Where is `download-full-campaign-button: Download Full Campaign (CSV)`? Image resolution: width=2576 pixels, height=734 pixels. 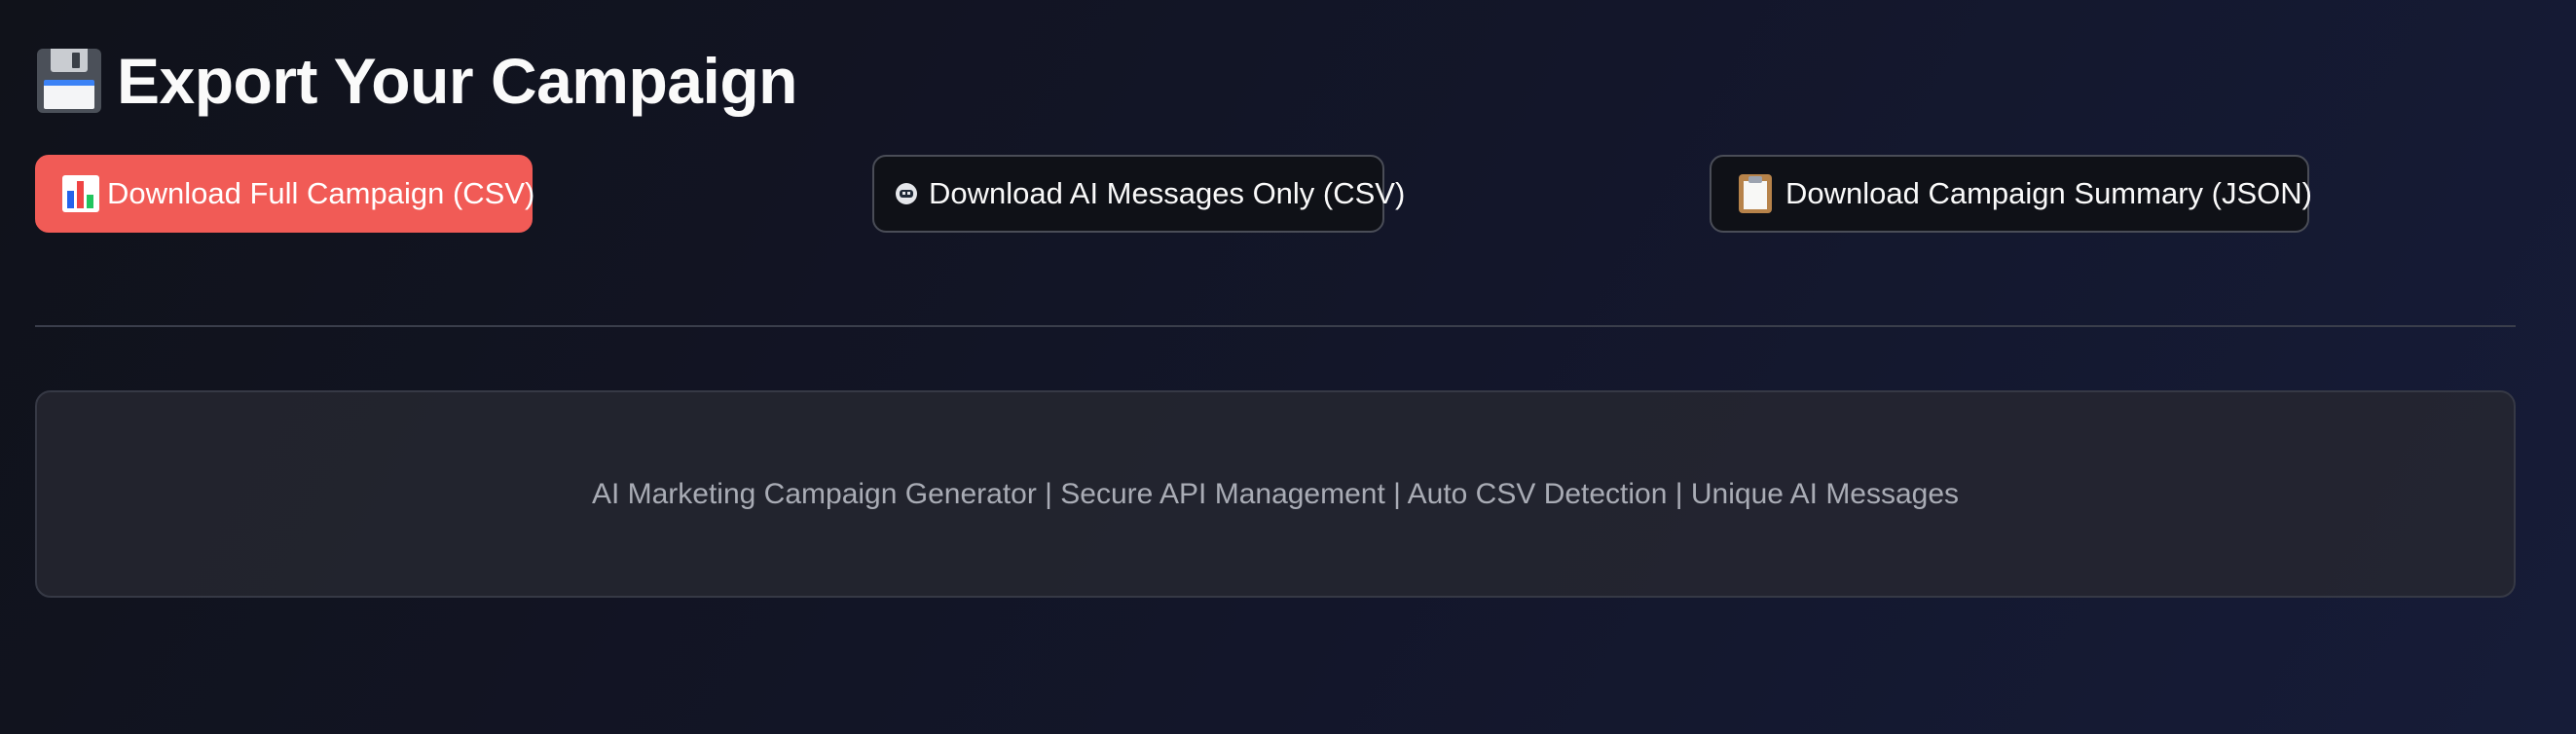
download-full-campaign-button: Download Full Campaign (CSV) is located at coordinates (285, 194).